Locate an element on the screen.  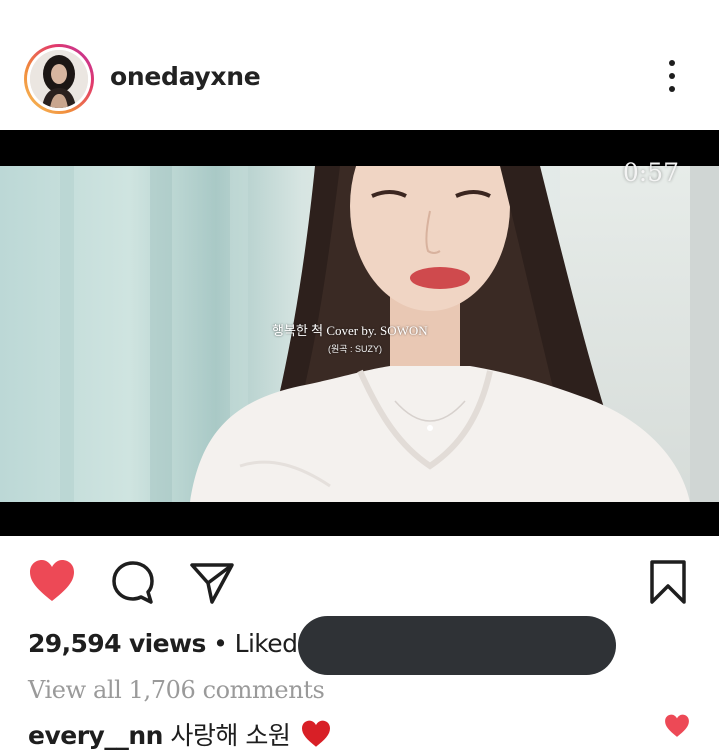
video-subtitle-credit: (원곡 : SUZY) is located at coordinates (355, 349).